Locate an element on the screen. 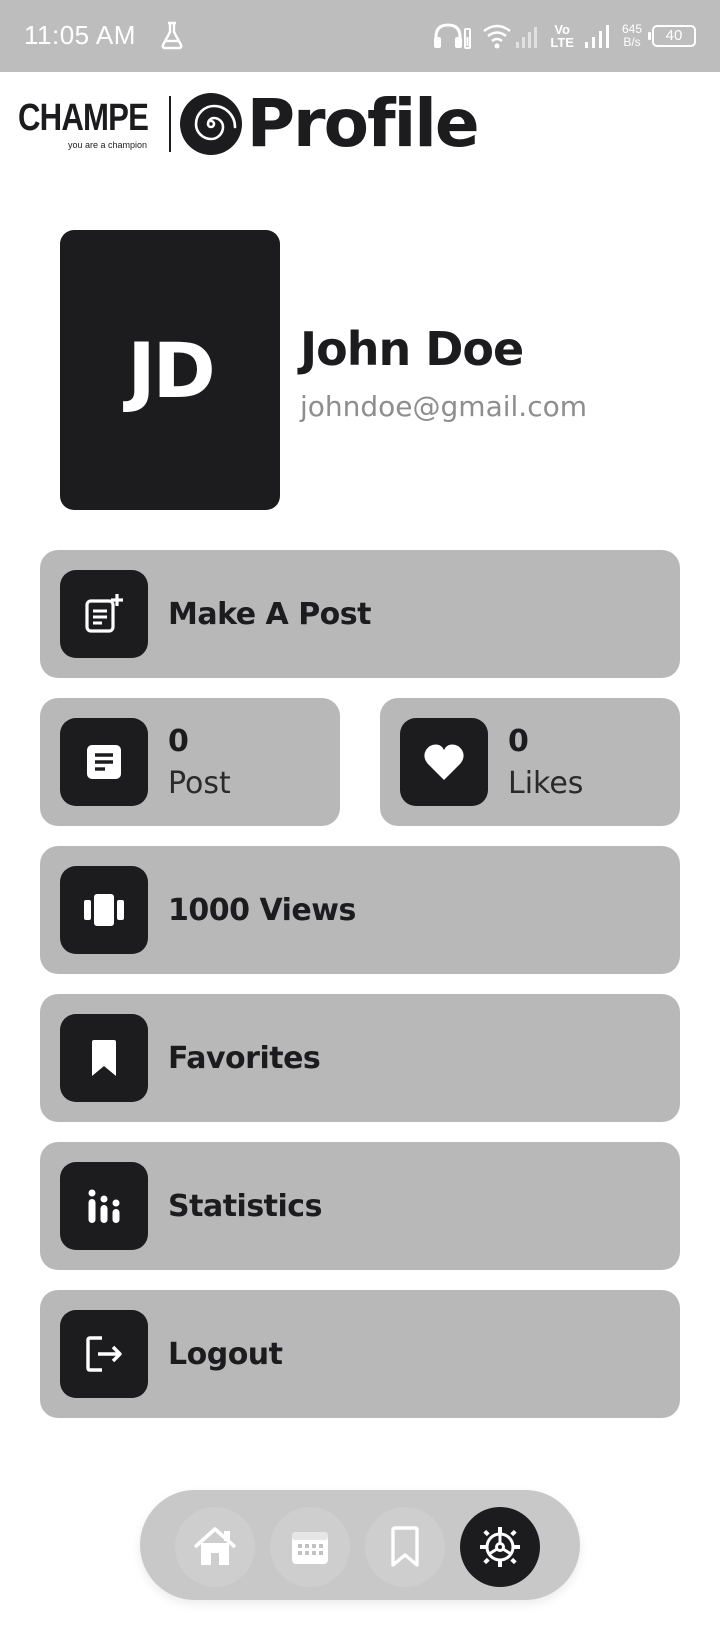 The width and height of the screenshot is (720, 1640). views-button: 1000 Views is located at coordinates (360, 910).